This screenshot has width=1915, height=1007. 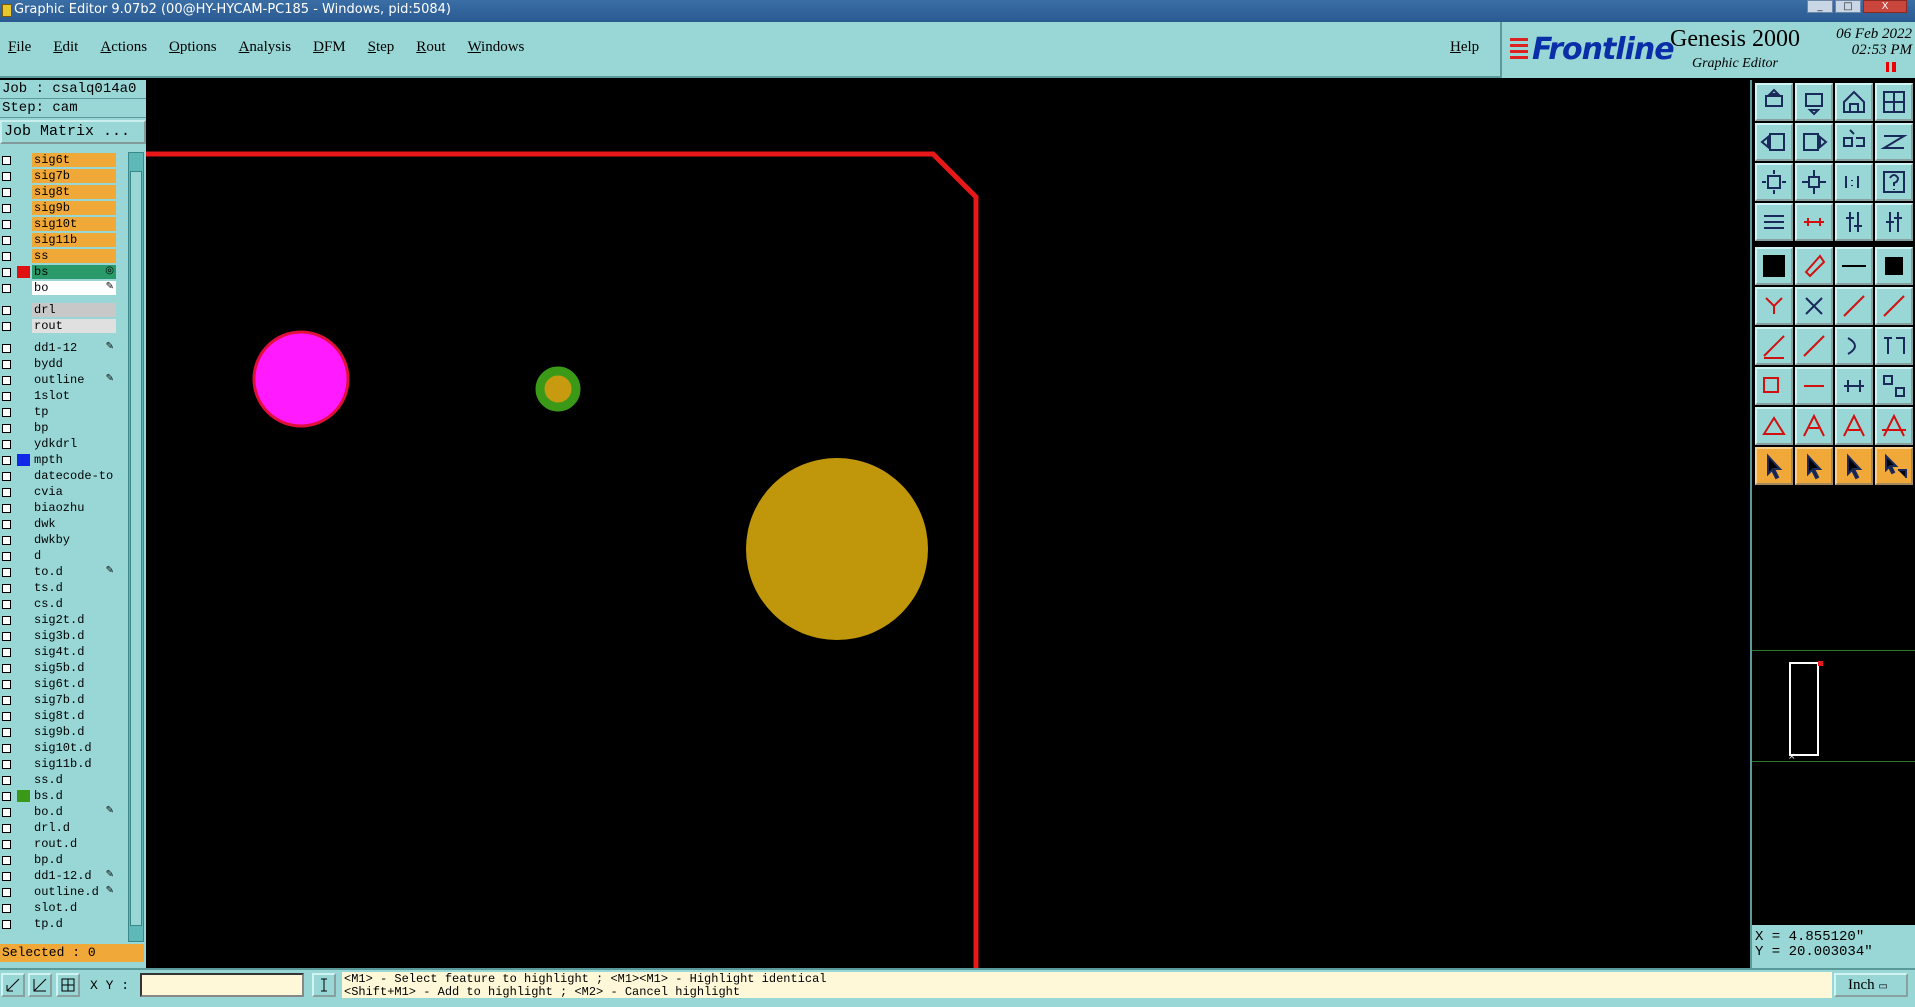 I want to click on layer-name: bs.d, so click(x=74, y=796).